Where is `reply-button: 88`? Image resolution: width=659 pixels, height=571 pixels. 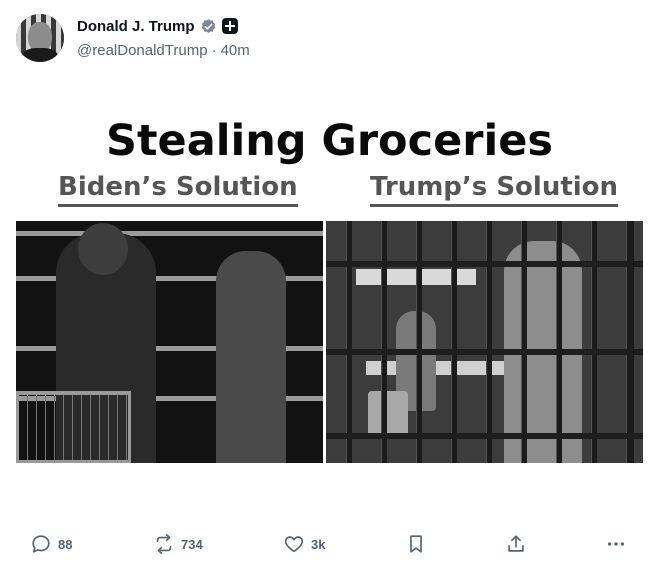
reply-button: 88 is located at coordinates (51, 544).